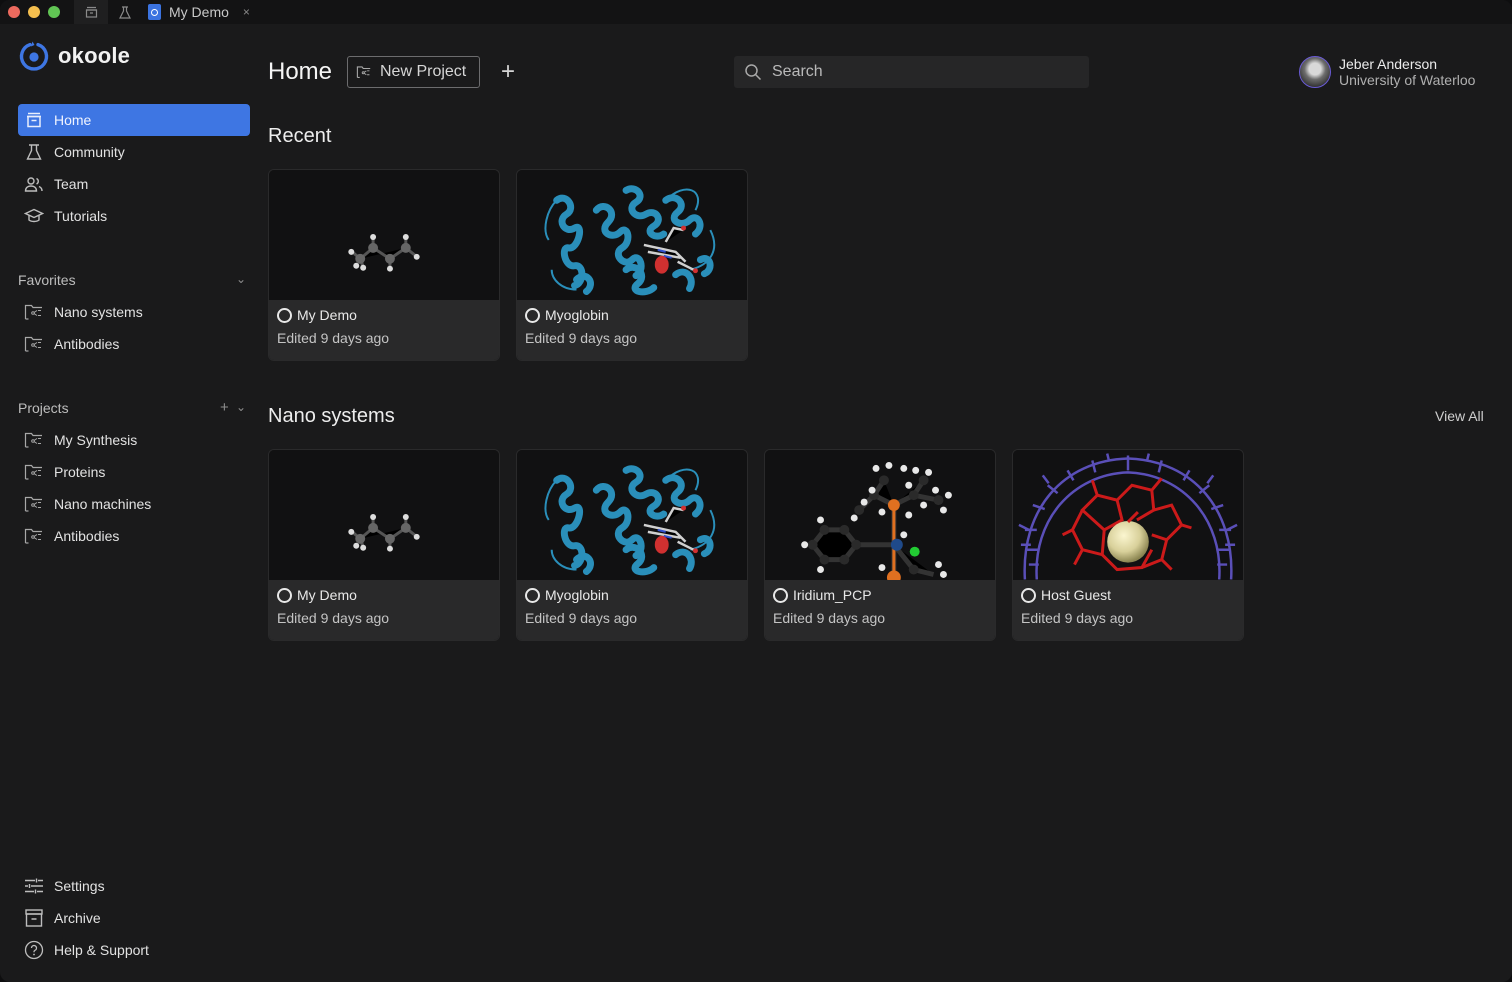  I want to click on sidebar-item-help: Help & Support, so click(134, 950).